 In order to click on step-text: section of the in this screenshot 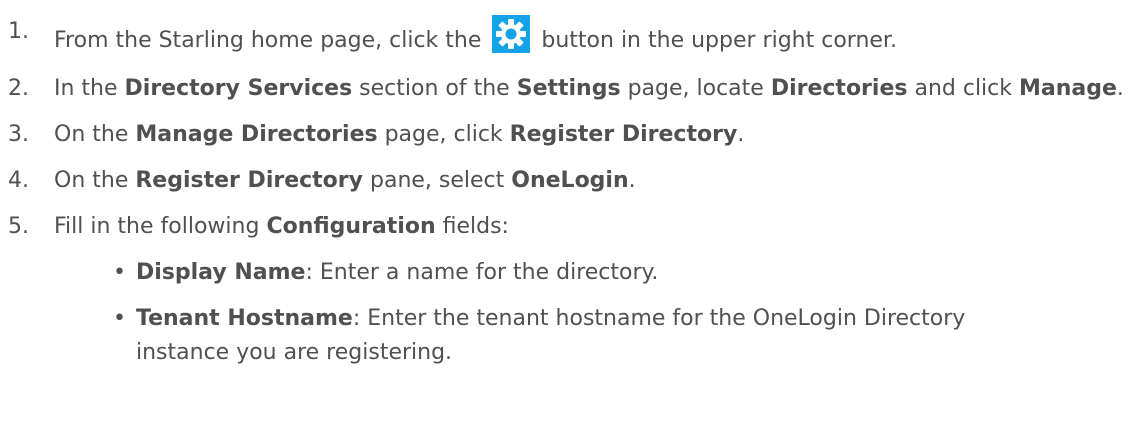, I will do `click(434, 88)`.